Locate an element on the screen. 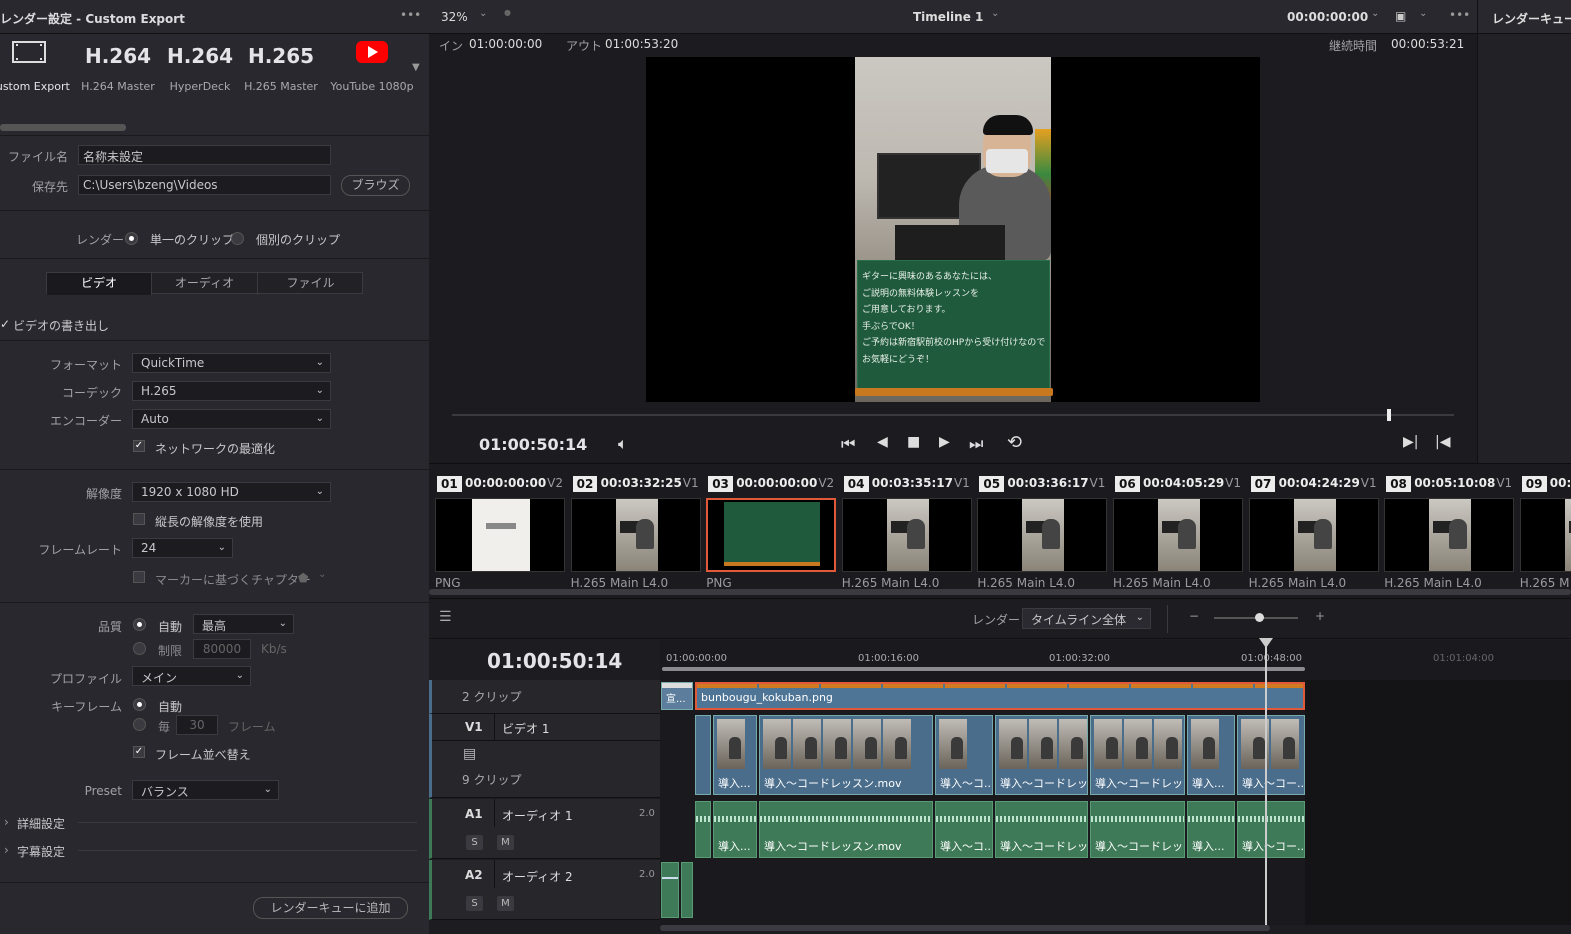 The height and width of the screenshot is (934, 1571). clip-thumbnail: 07 00:04:24:29 V1 H.265 Main L4.0 is located at coordinates (1313, 533).